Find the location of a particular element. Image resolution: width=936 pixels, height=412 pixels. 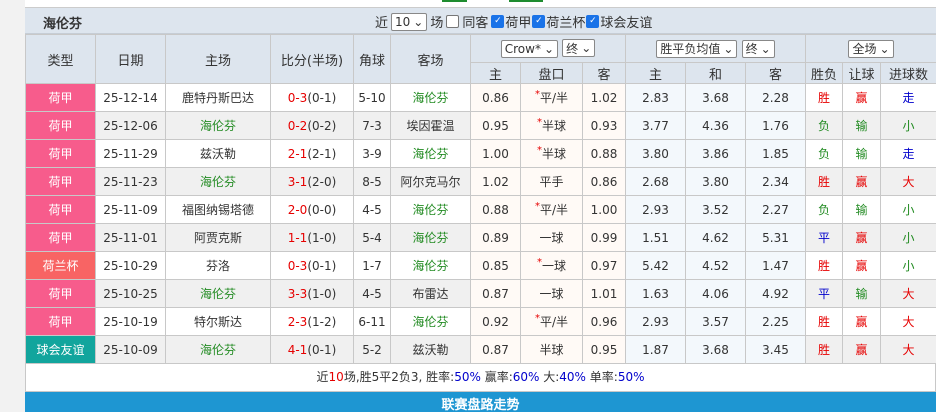

asia-odds-header: Crow*⌄ 终⌄ is located at coordinates (548, 49).